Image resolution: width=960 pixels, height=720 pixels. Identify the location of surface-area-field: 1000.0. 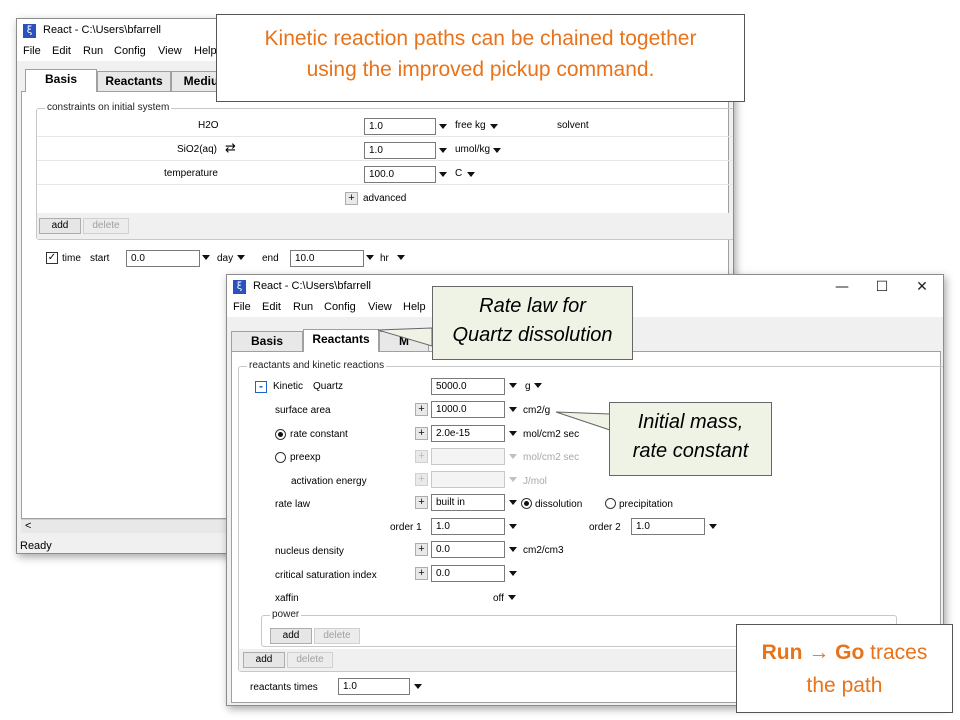
(468, 409).